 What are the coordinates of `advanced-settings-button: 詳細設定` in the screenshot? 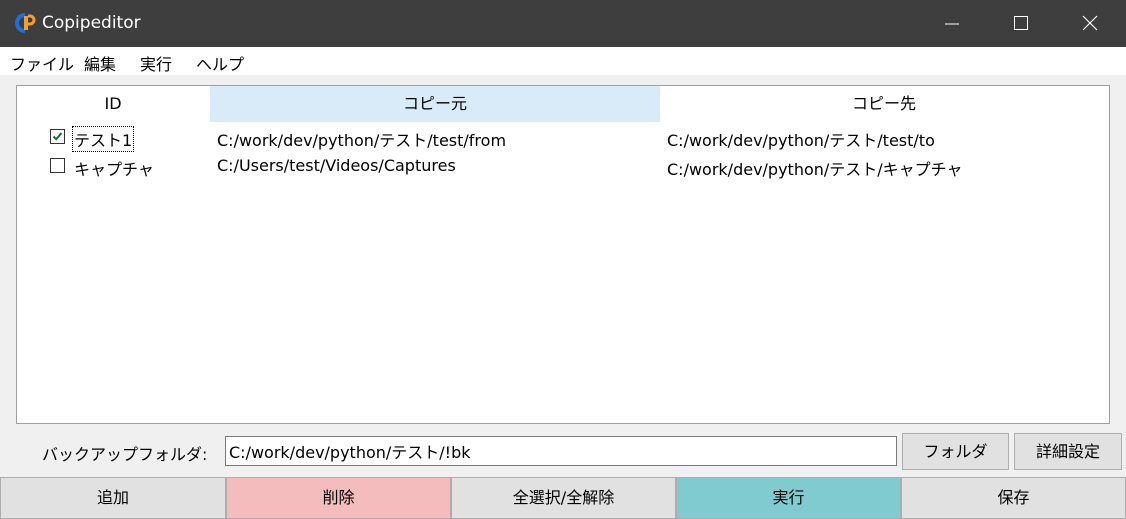 It's located at (1068, 451).